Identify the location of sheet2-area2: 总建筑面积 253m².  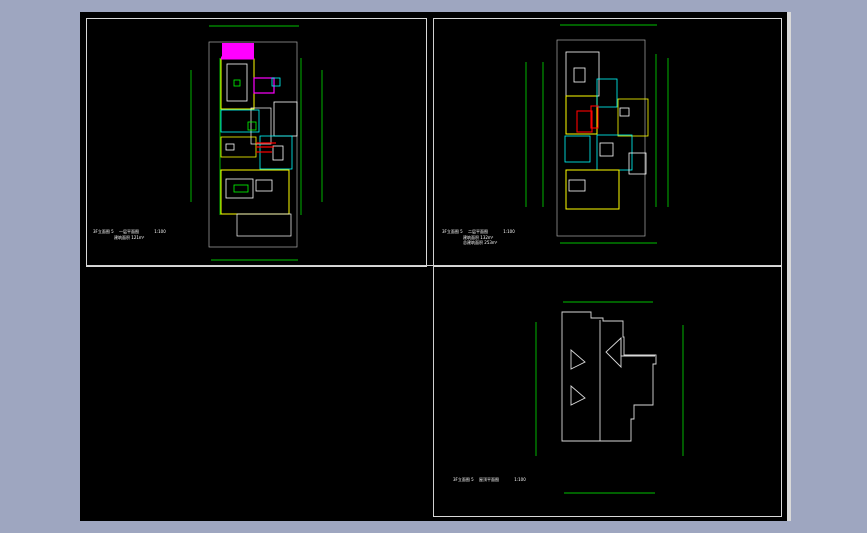
(480, 242).